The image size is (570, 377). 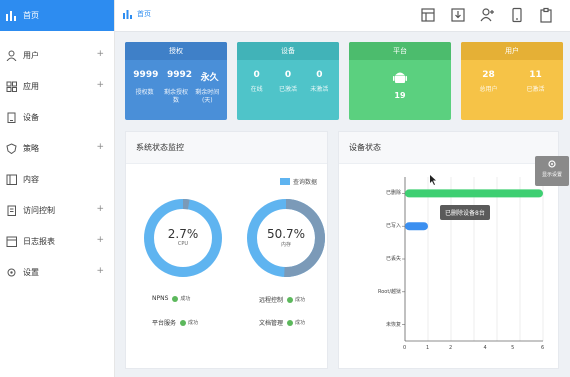 I want to click on card-title: 设备, so click(x=288, y=51).